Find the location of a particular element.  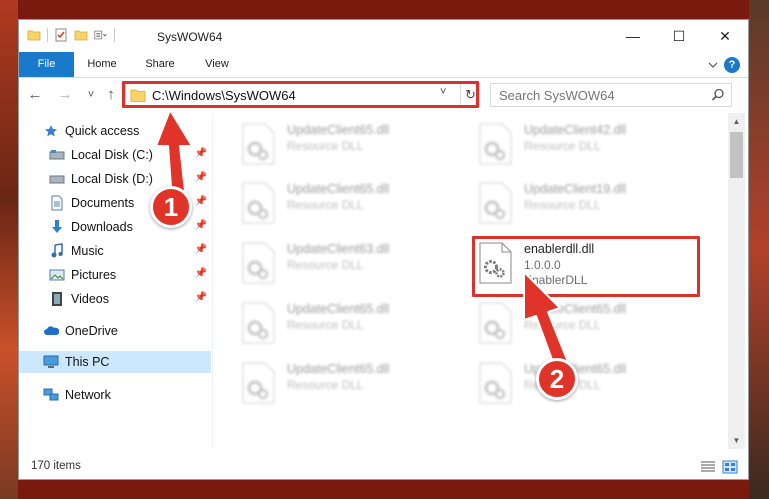

quick-access-toolbar is located at coordinates (71, 35).